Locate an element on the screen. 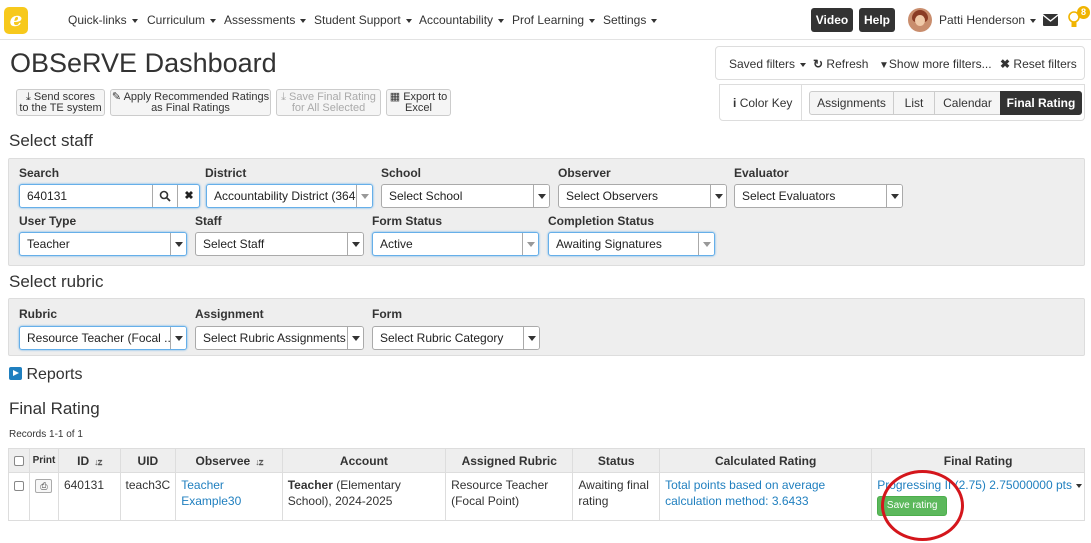 This screenshot has height=543, width=1091. tab-list: List is located at coordinates (914, 103).